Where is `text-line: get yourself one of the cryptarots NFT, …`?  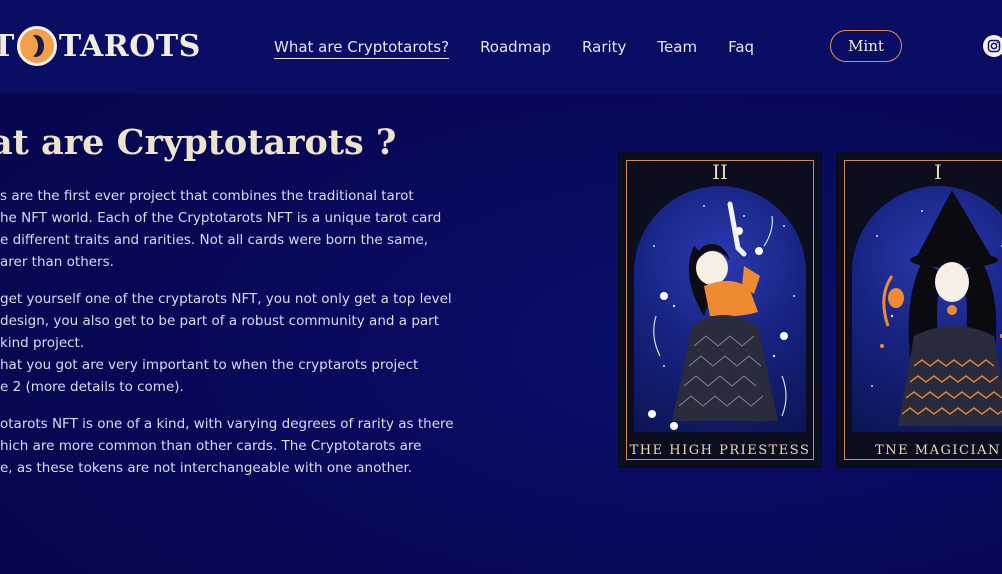
text-line: get yourself one of the cryptarots NFT, … is located at coordinates (226, 299).